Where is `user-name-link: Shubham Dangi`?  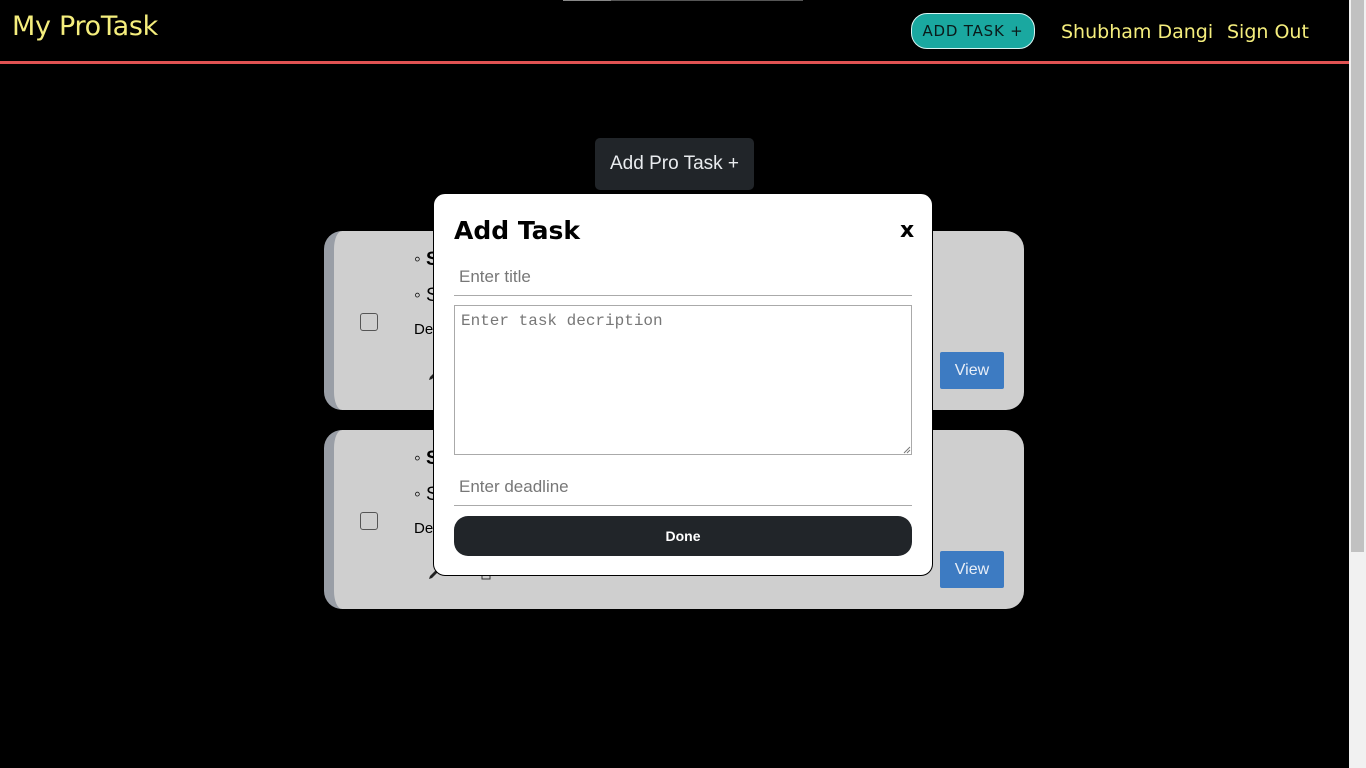
user-name-link: Shubham Dangi is located at coordinates (1137, 32).